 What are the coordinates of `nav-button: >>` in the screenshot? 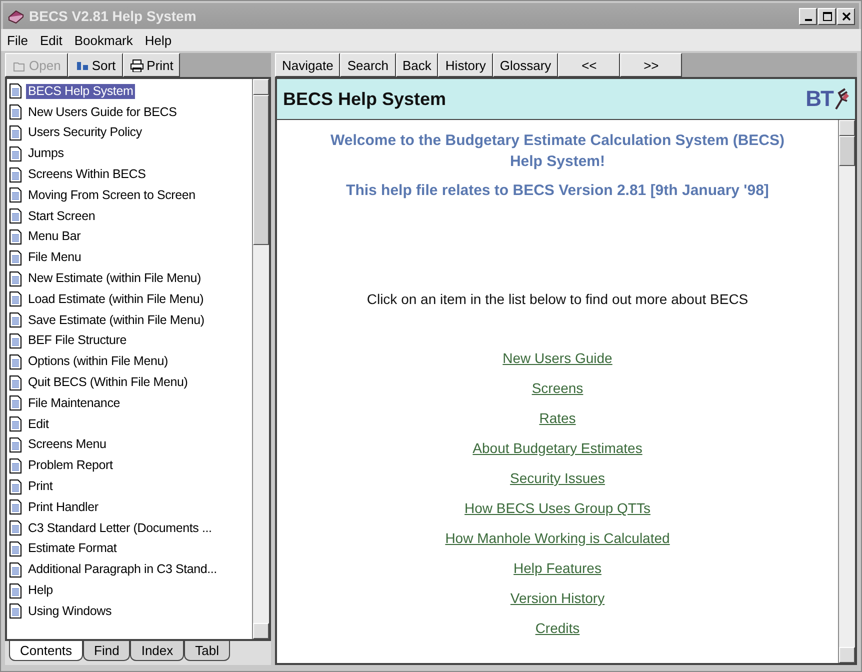 It's located at (651, 65).